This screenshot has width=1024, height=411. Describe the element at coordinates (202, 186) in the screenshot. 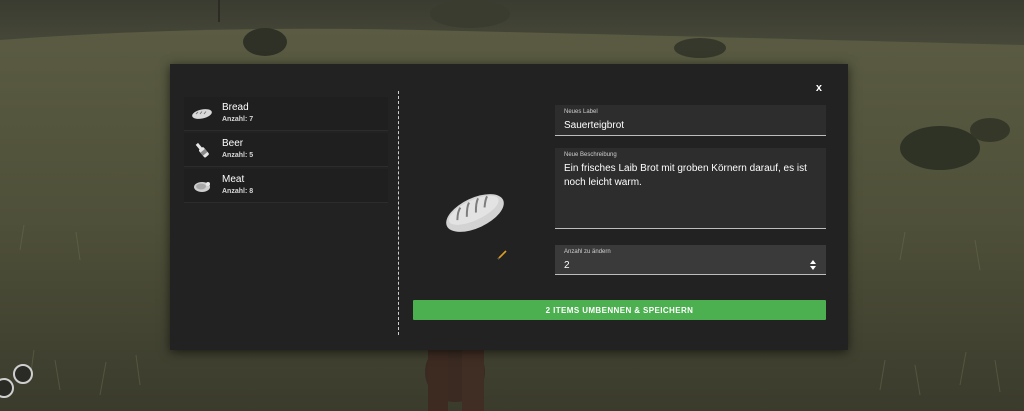

I see `meat-icon` at that location.